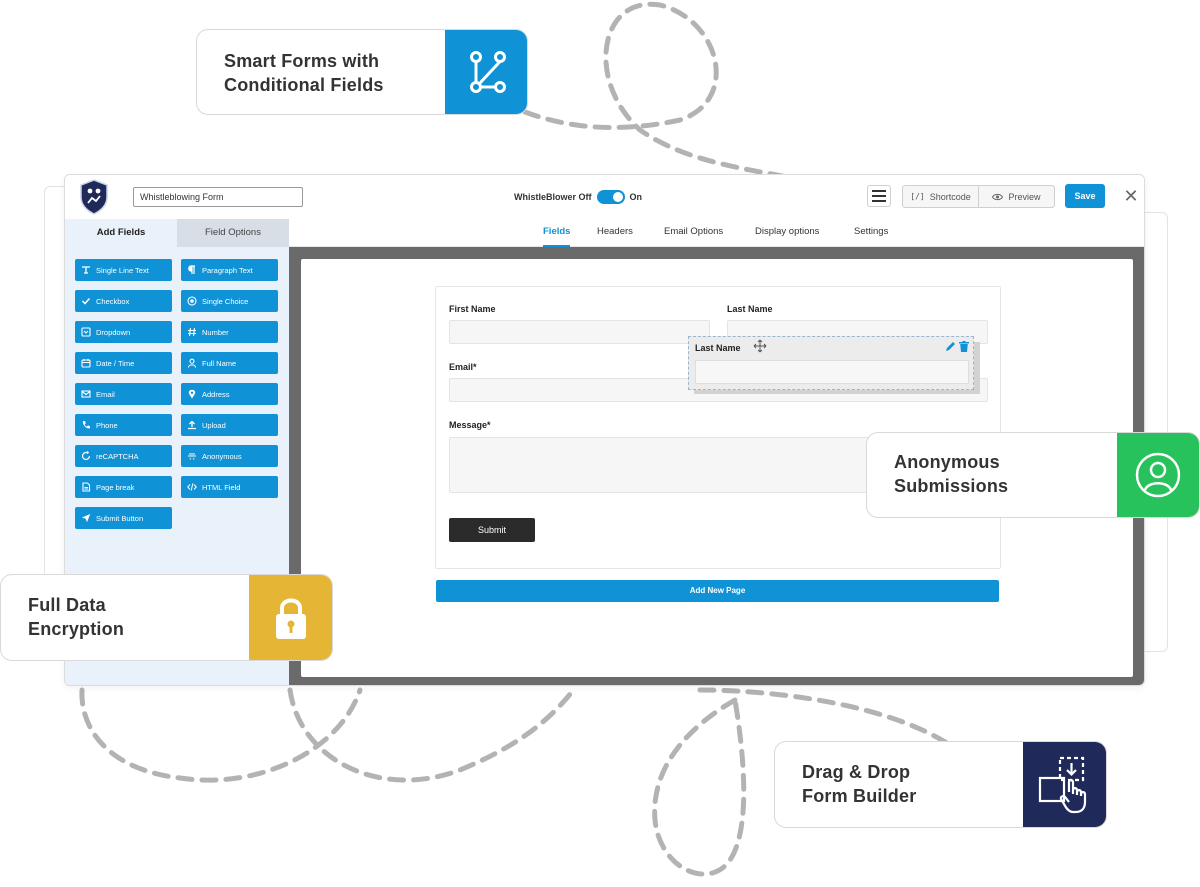 This screenshot has width=1200, height=887. What do you see at coordinates (233, 233) in the screenshot?
I see `tab-field-options: Field Options` at bounding box center [233, 233].